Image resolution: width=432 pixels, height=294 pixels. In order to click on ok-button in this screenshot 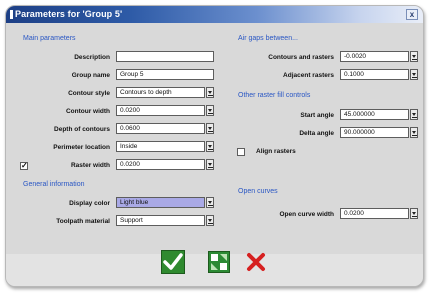, I will do `click(173, 262)`.